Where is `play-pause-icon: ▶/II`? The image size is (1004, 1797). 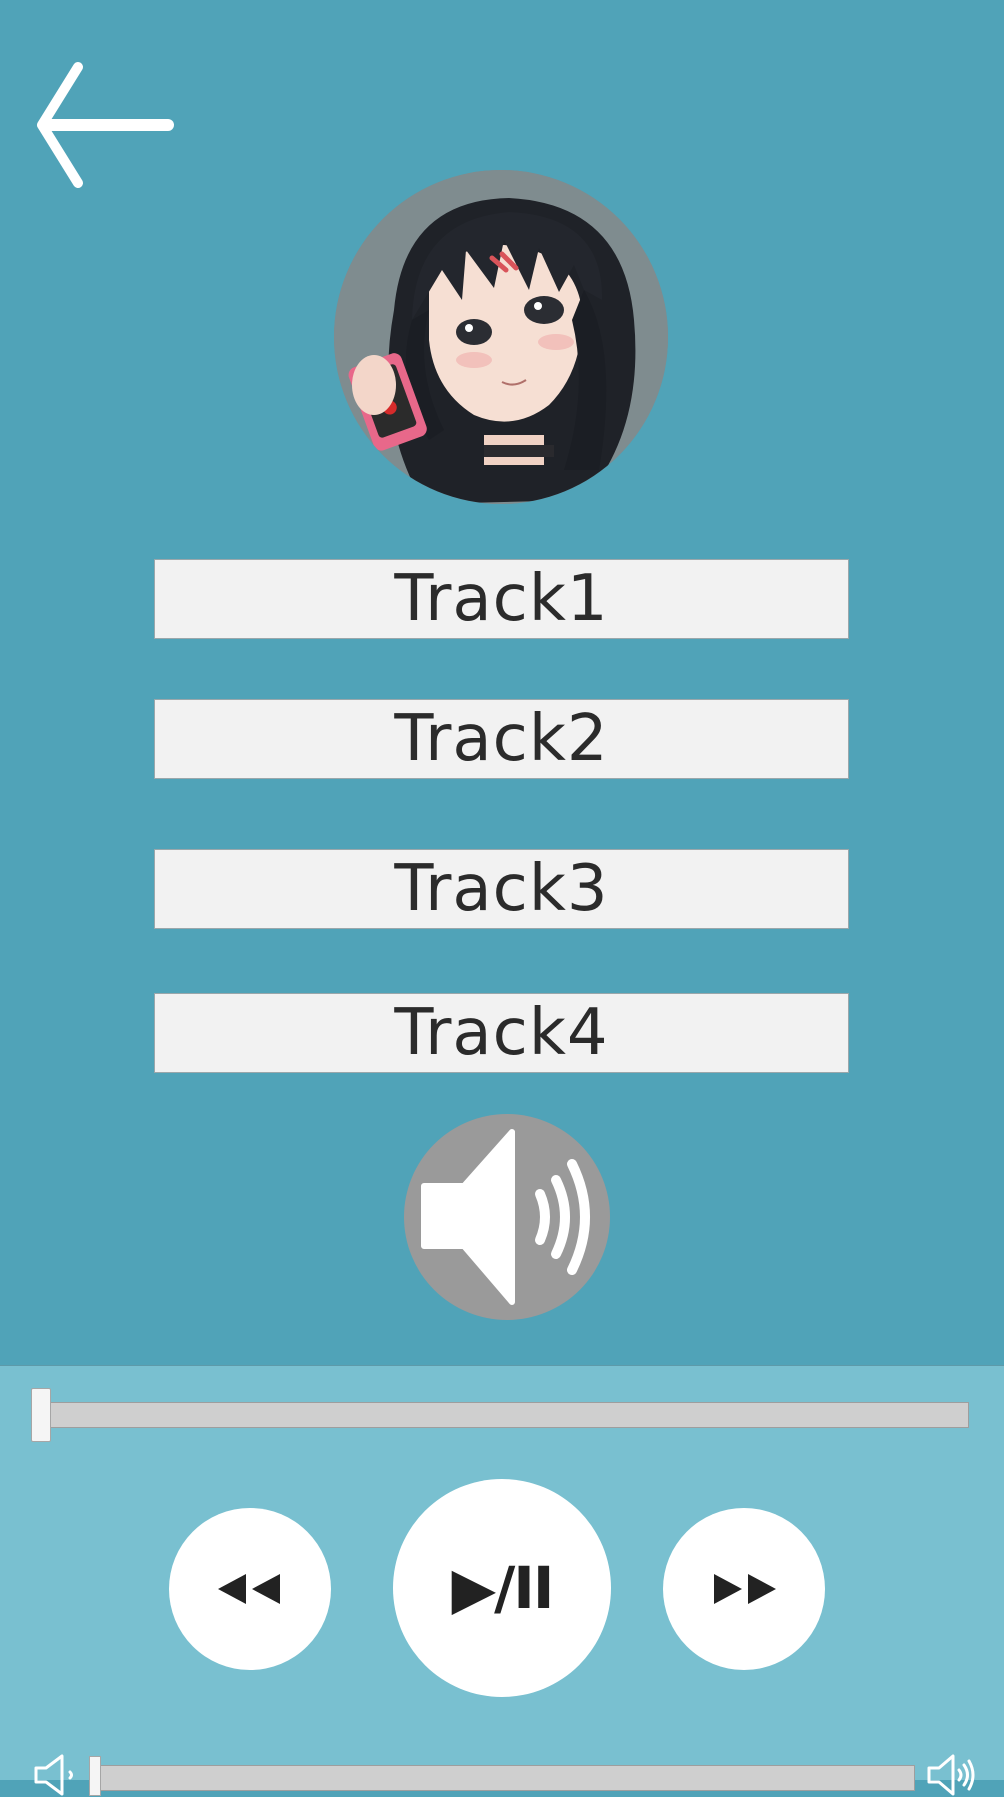
play-pause-icon: ▶/II is located at coordinates (503, 1588).